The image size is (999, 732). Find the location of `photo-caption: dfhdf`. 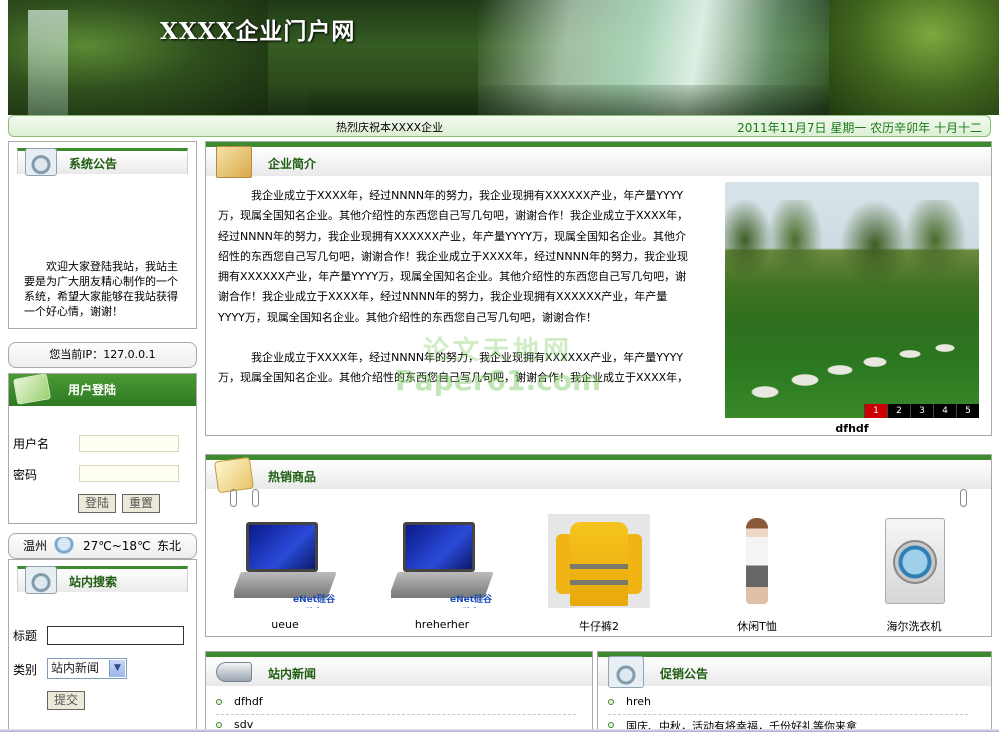

photo-caption: dfhdf is located at coordinates (852, 428).